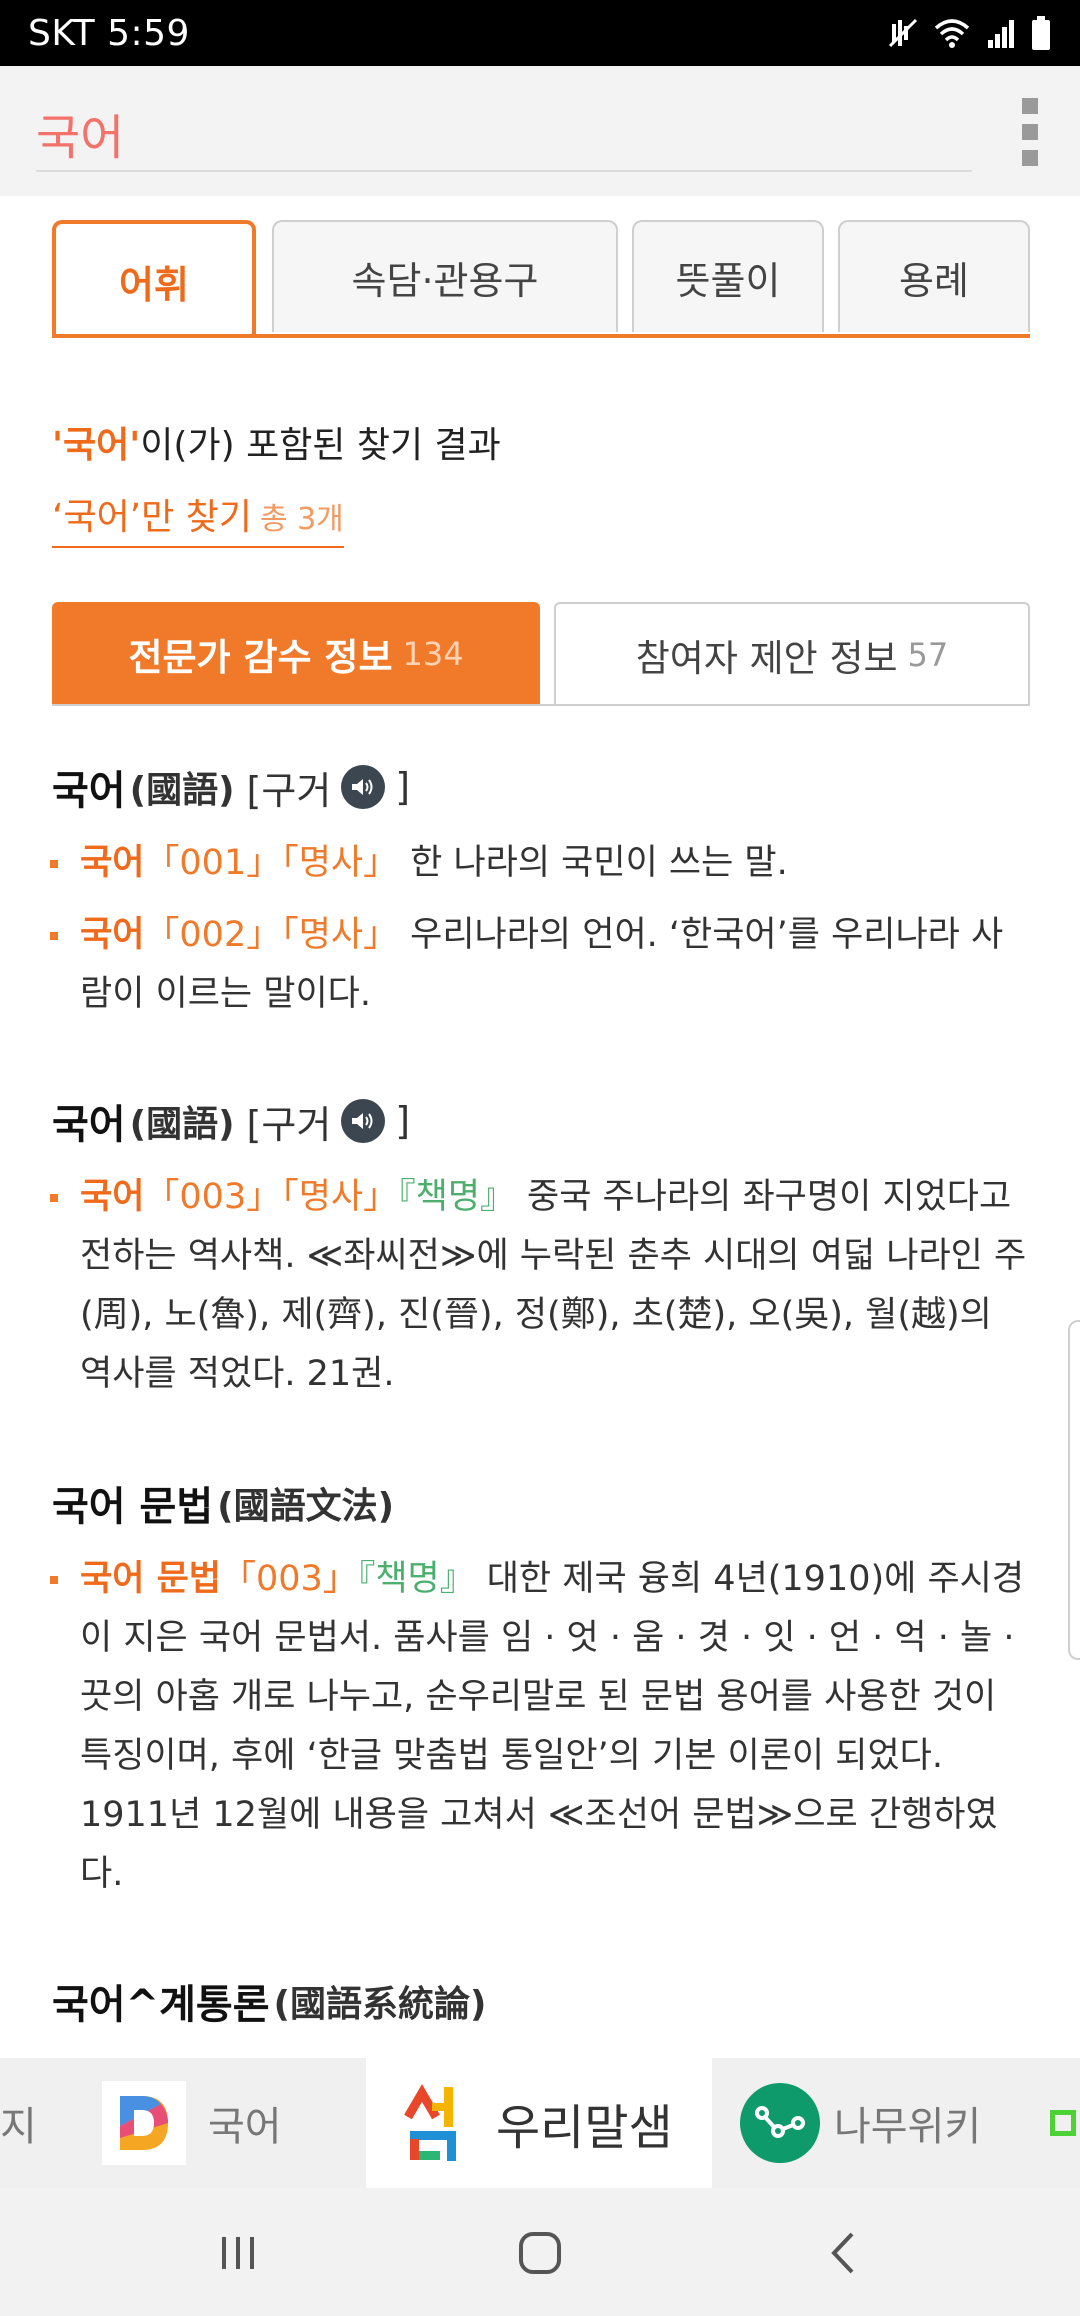 This screenshot has width=1080, height=2316. Describe the element at coordinates (238, 2253) in the screenshot. I see `recents-icon` at that location.